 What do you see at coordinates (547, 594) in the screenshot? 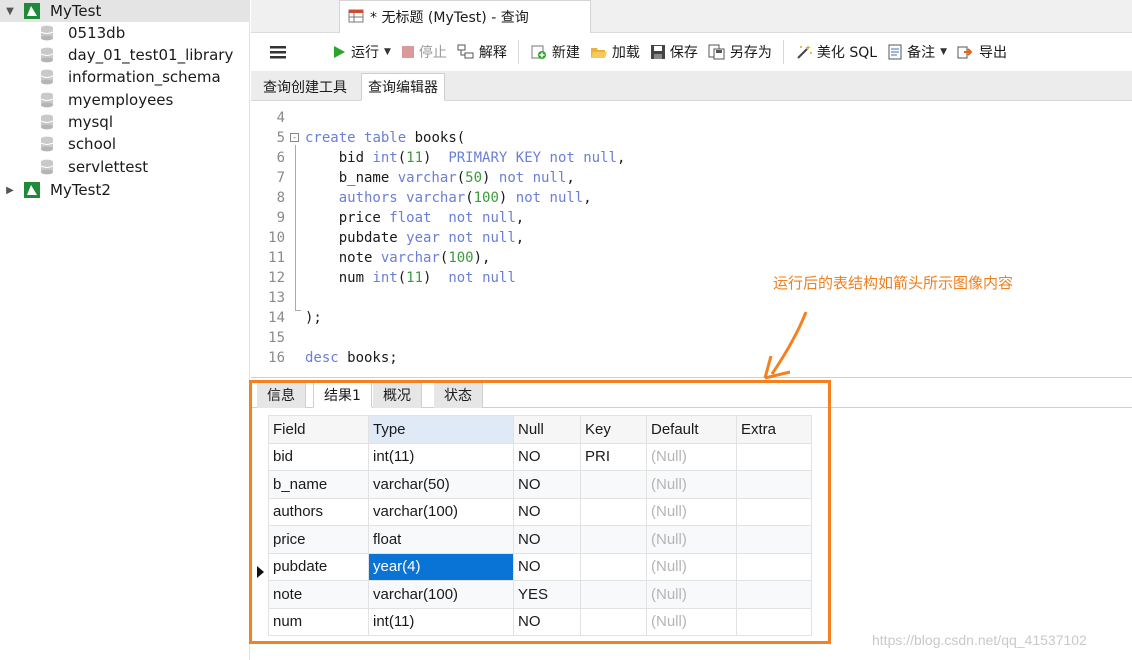
I see `grid-cell-null: YES` at bounding box center [547, 594].